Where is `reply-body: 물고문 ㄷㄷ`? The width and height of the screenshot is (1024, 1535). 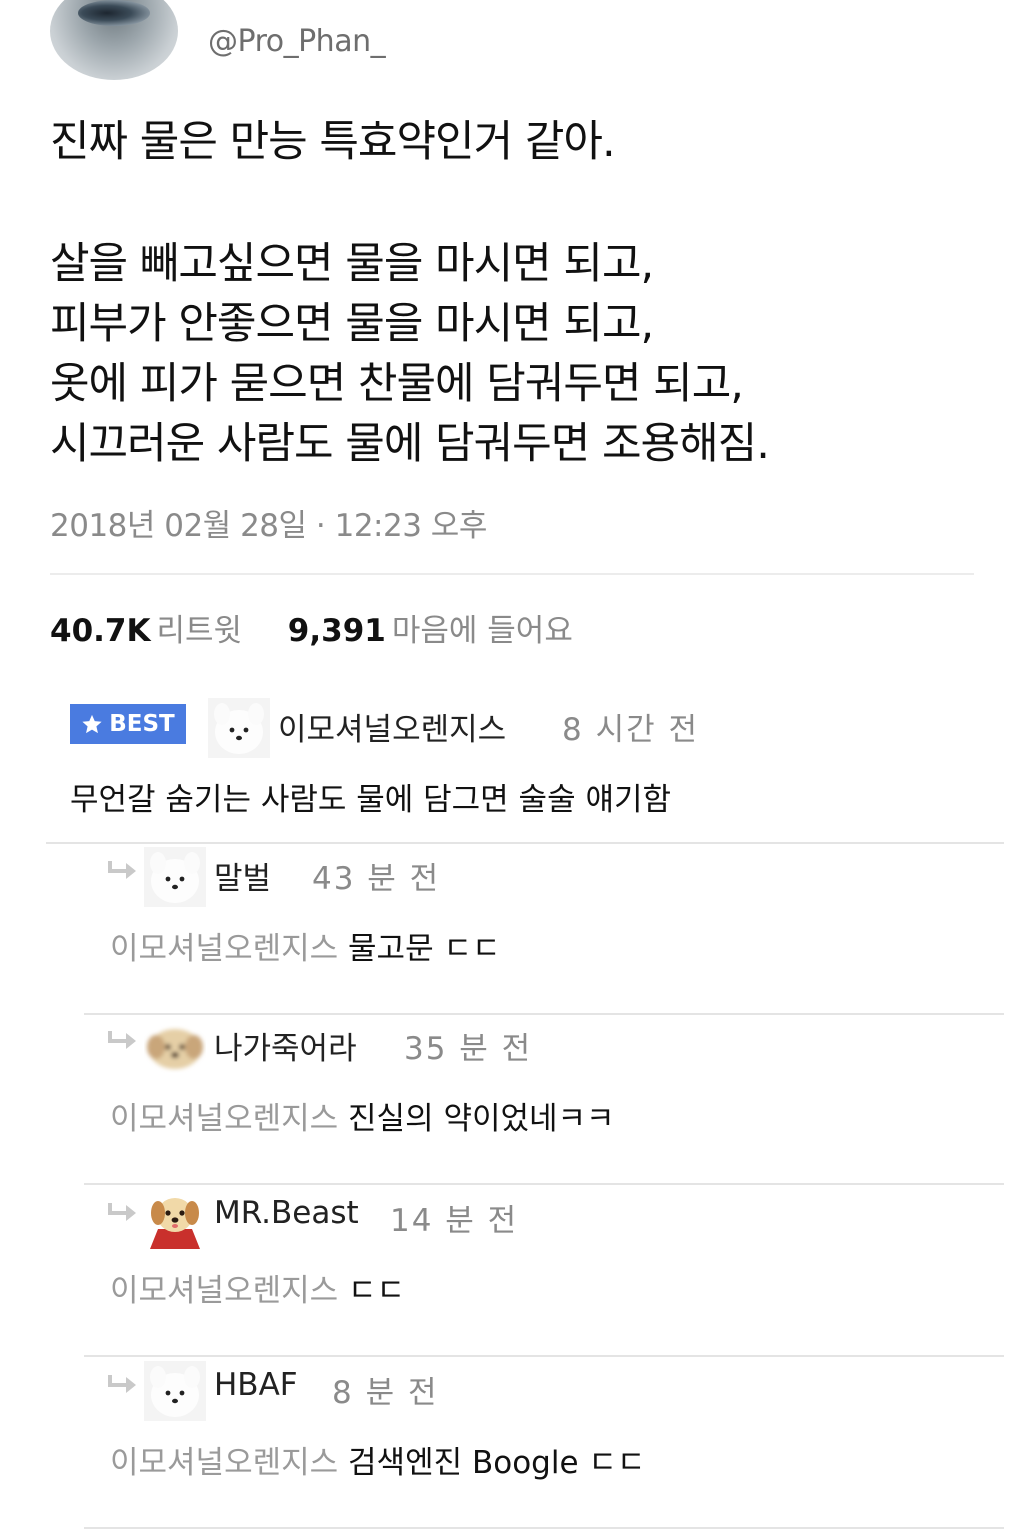 reply-body: 물고문 ㄷㄷ is located at coordinates (419, 949).